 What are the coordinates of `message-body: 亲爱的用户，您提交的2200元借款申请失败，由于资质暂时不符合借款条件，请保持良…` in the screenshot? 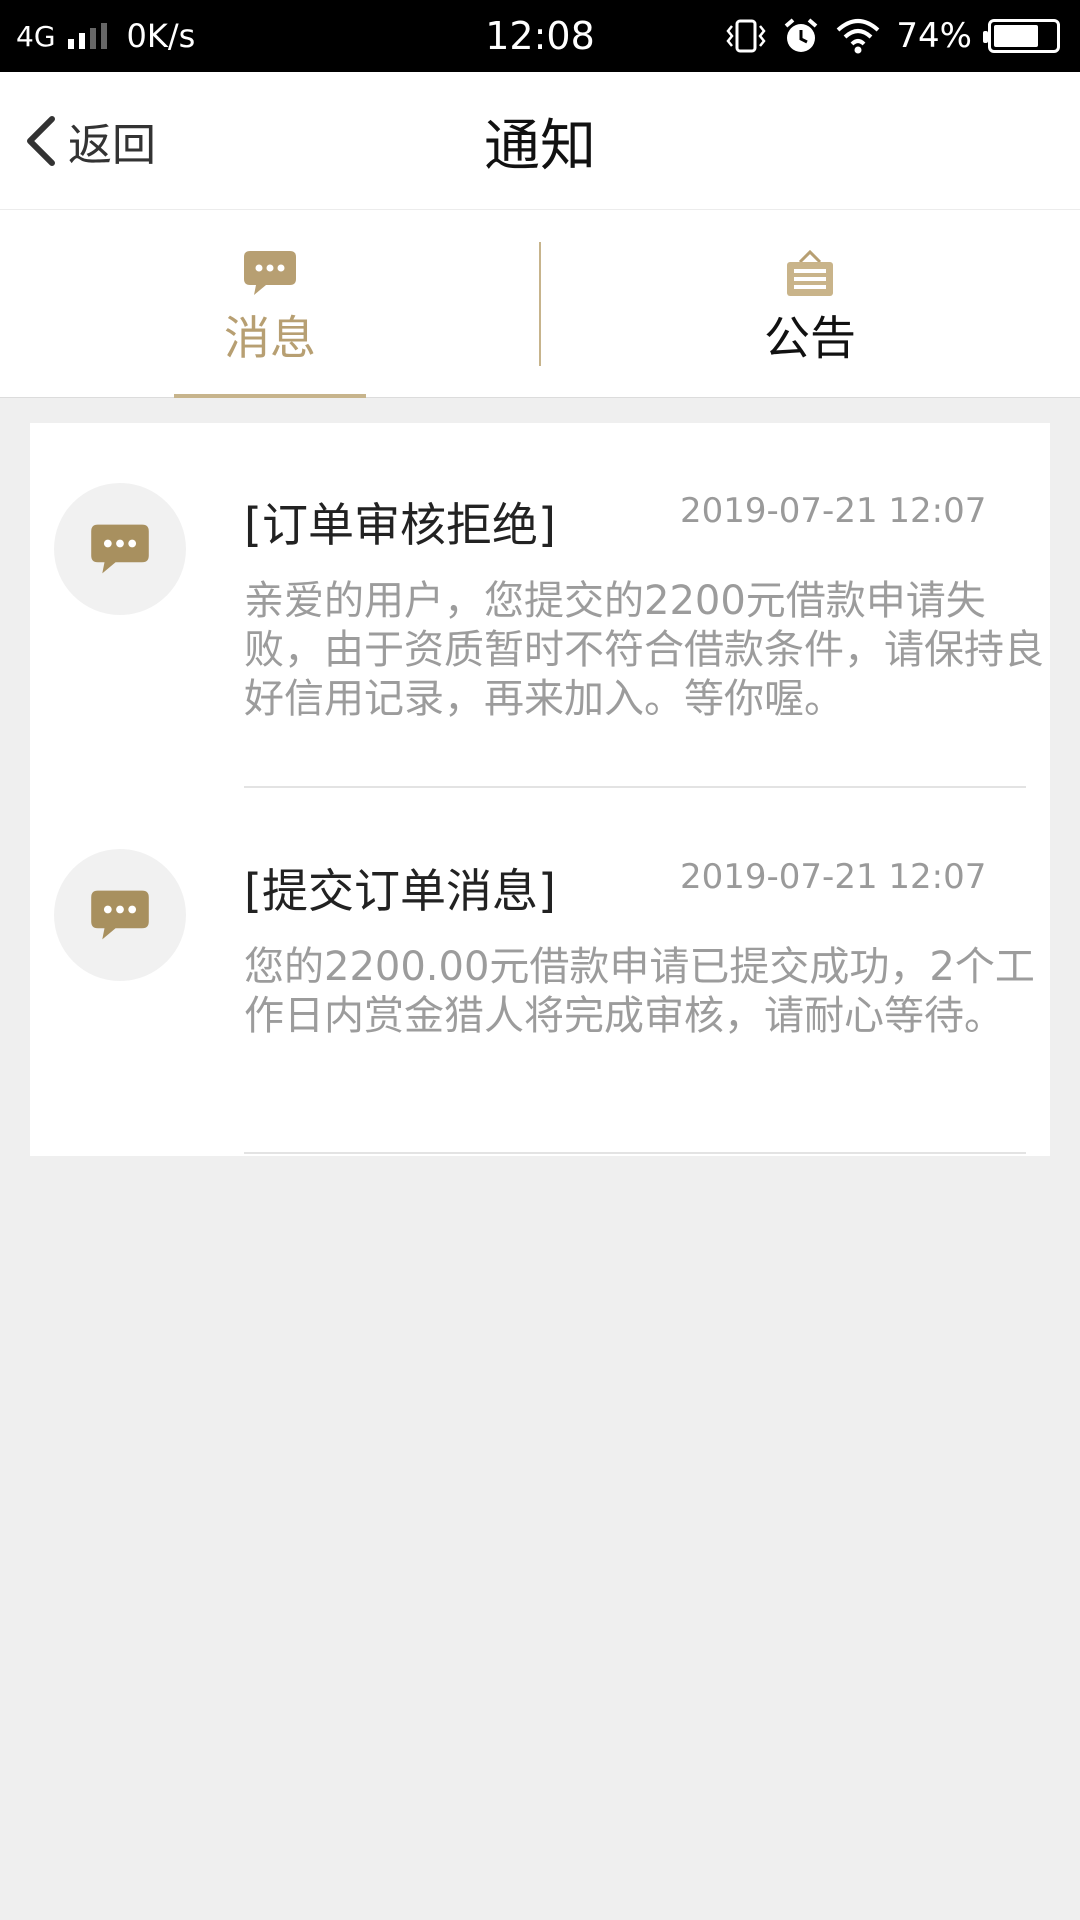 It's located at (644, 650).